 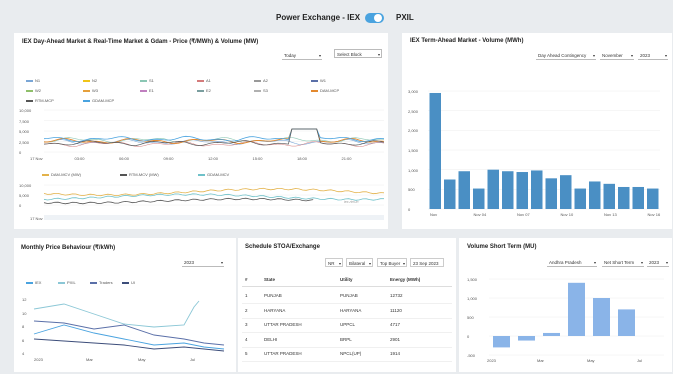 What do you see at coordinates (617, 55) in the screenshot?
I see `month-select: November ▾` at bounding box center [617, 55].